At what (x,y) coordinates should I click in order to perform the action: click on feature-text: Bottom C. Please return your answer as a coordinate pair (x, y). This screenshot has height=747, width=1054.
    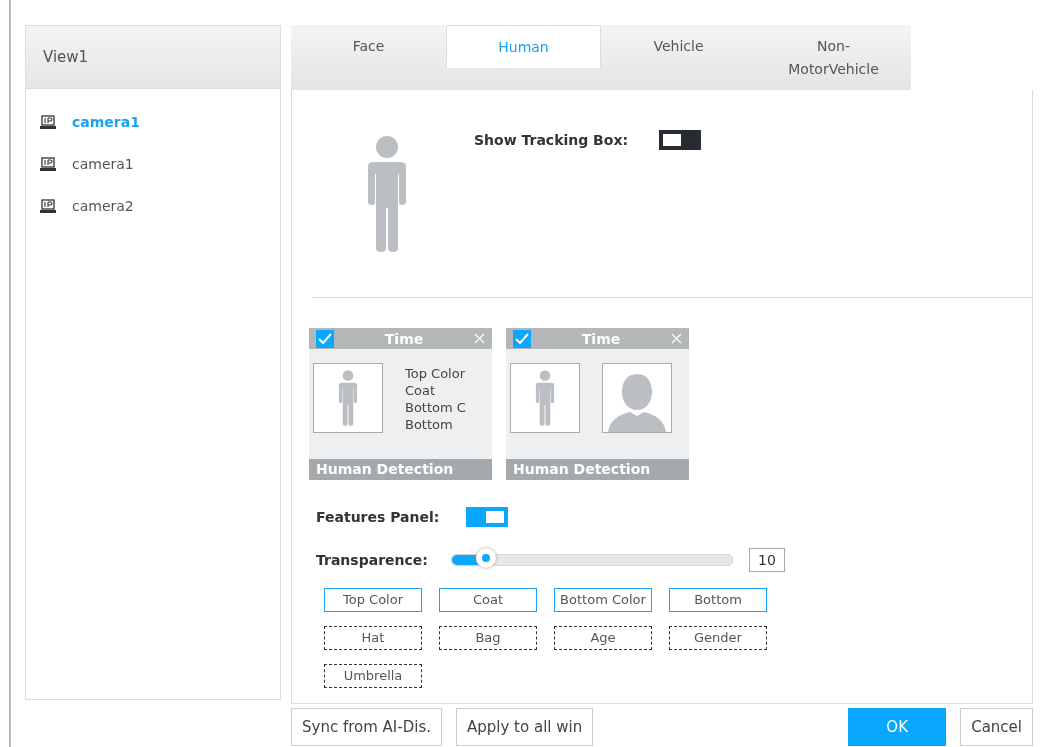
    Looking at the image, I should click on (435, 407).